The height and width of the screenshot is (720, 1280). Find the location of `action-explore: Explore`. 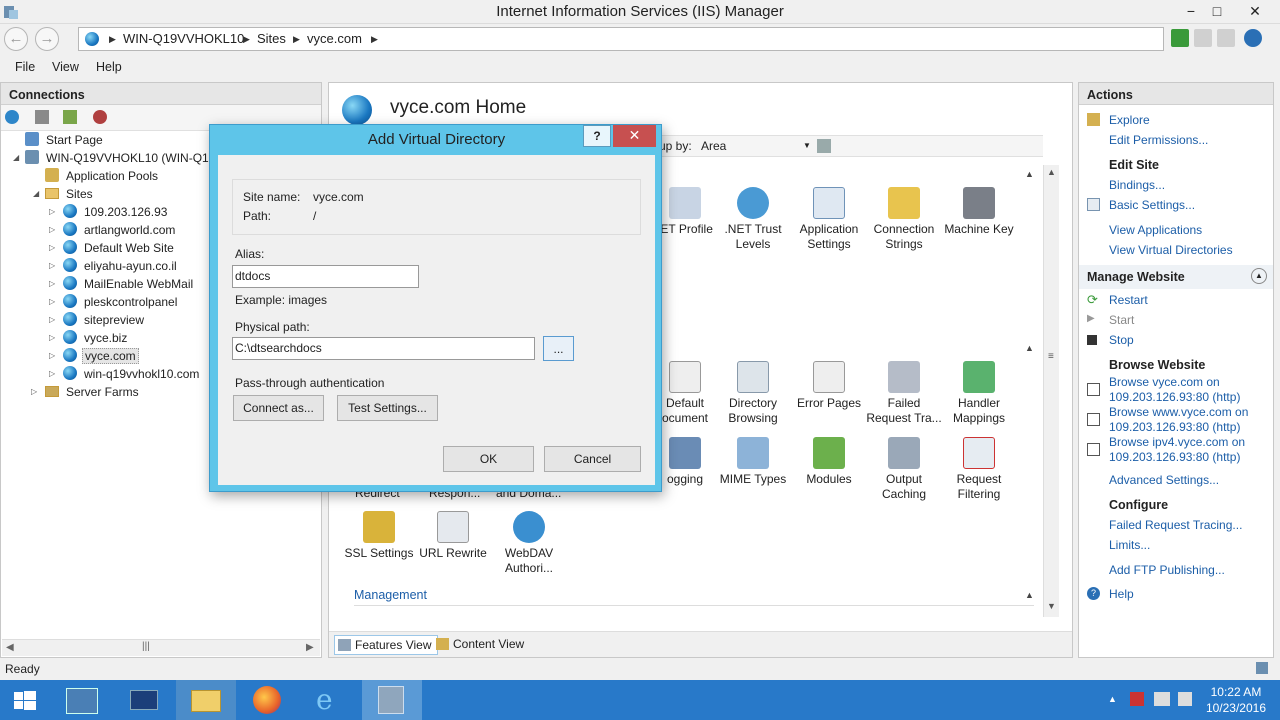

action-explore: Explore is located at coordinates (1129, 120).